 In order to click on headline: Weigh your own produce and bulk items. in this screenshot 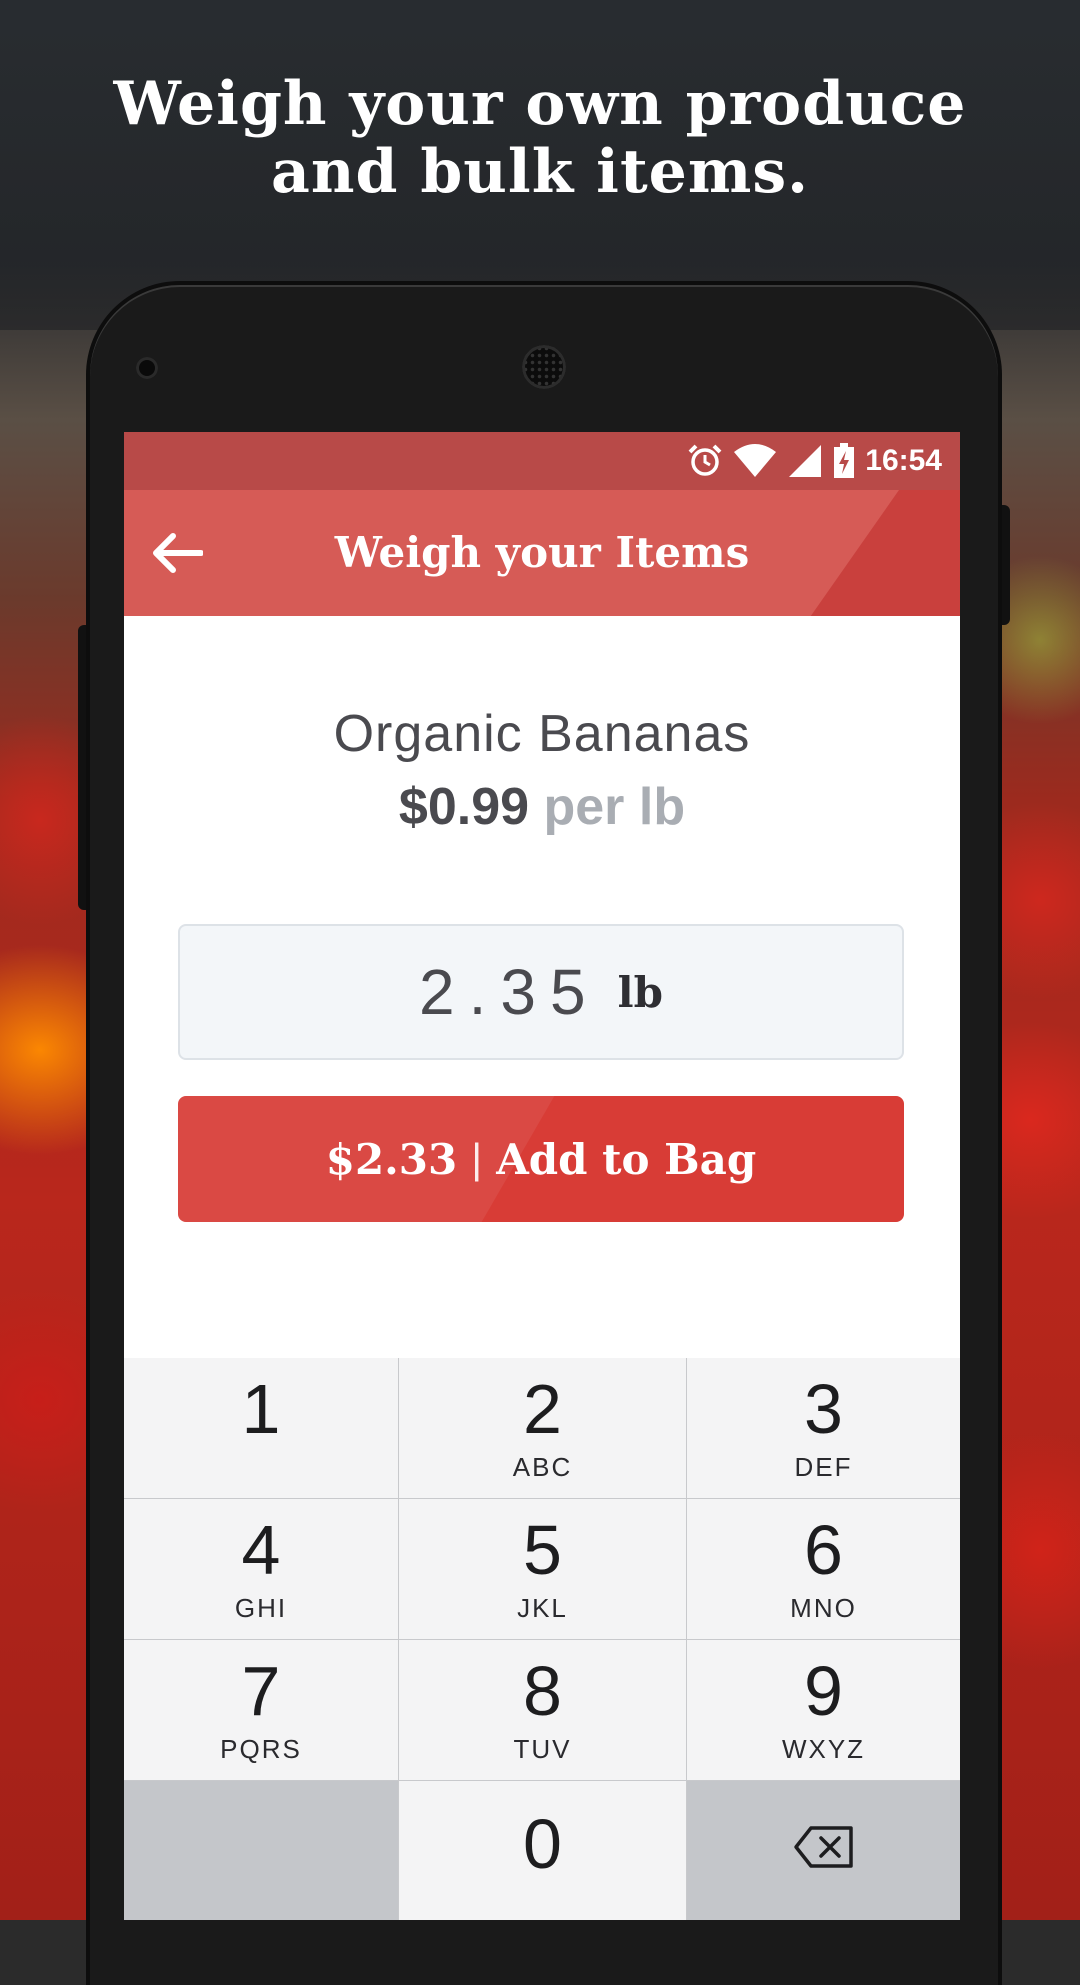, I will do `click(540, 138)`.